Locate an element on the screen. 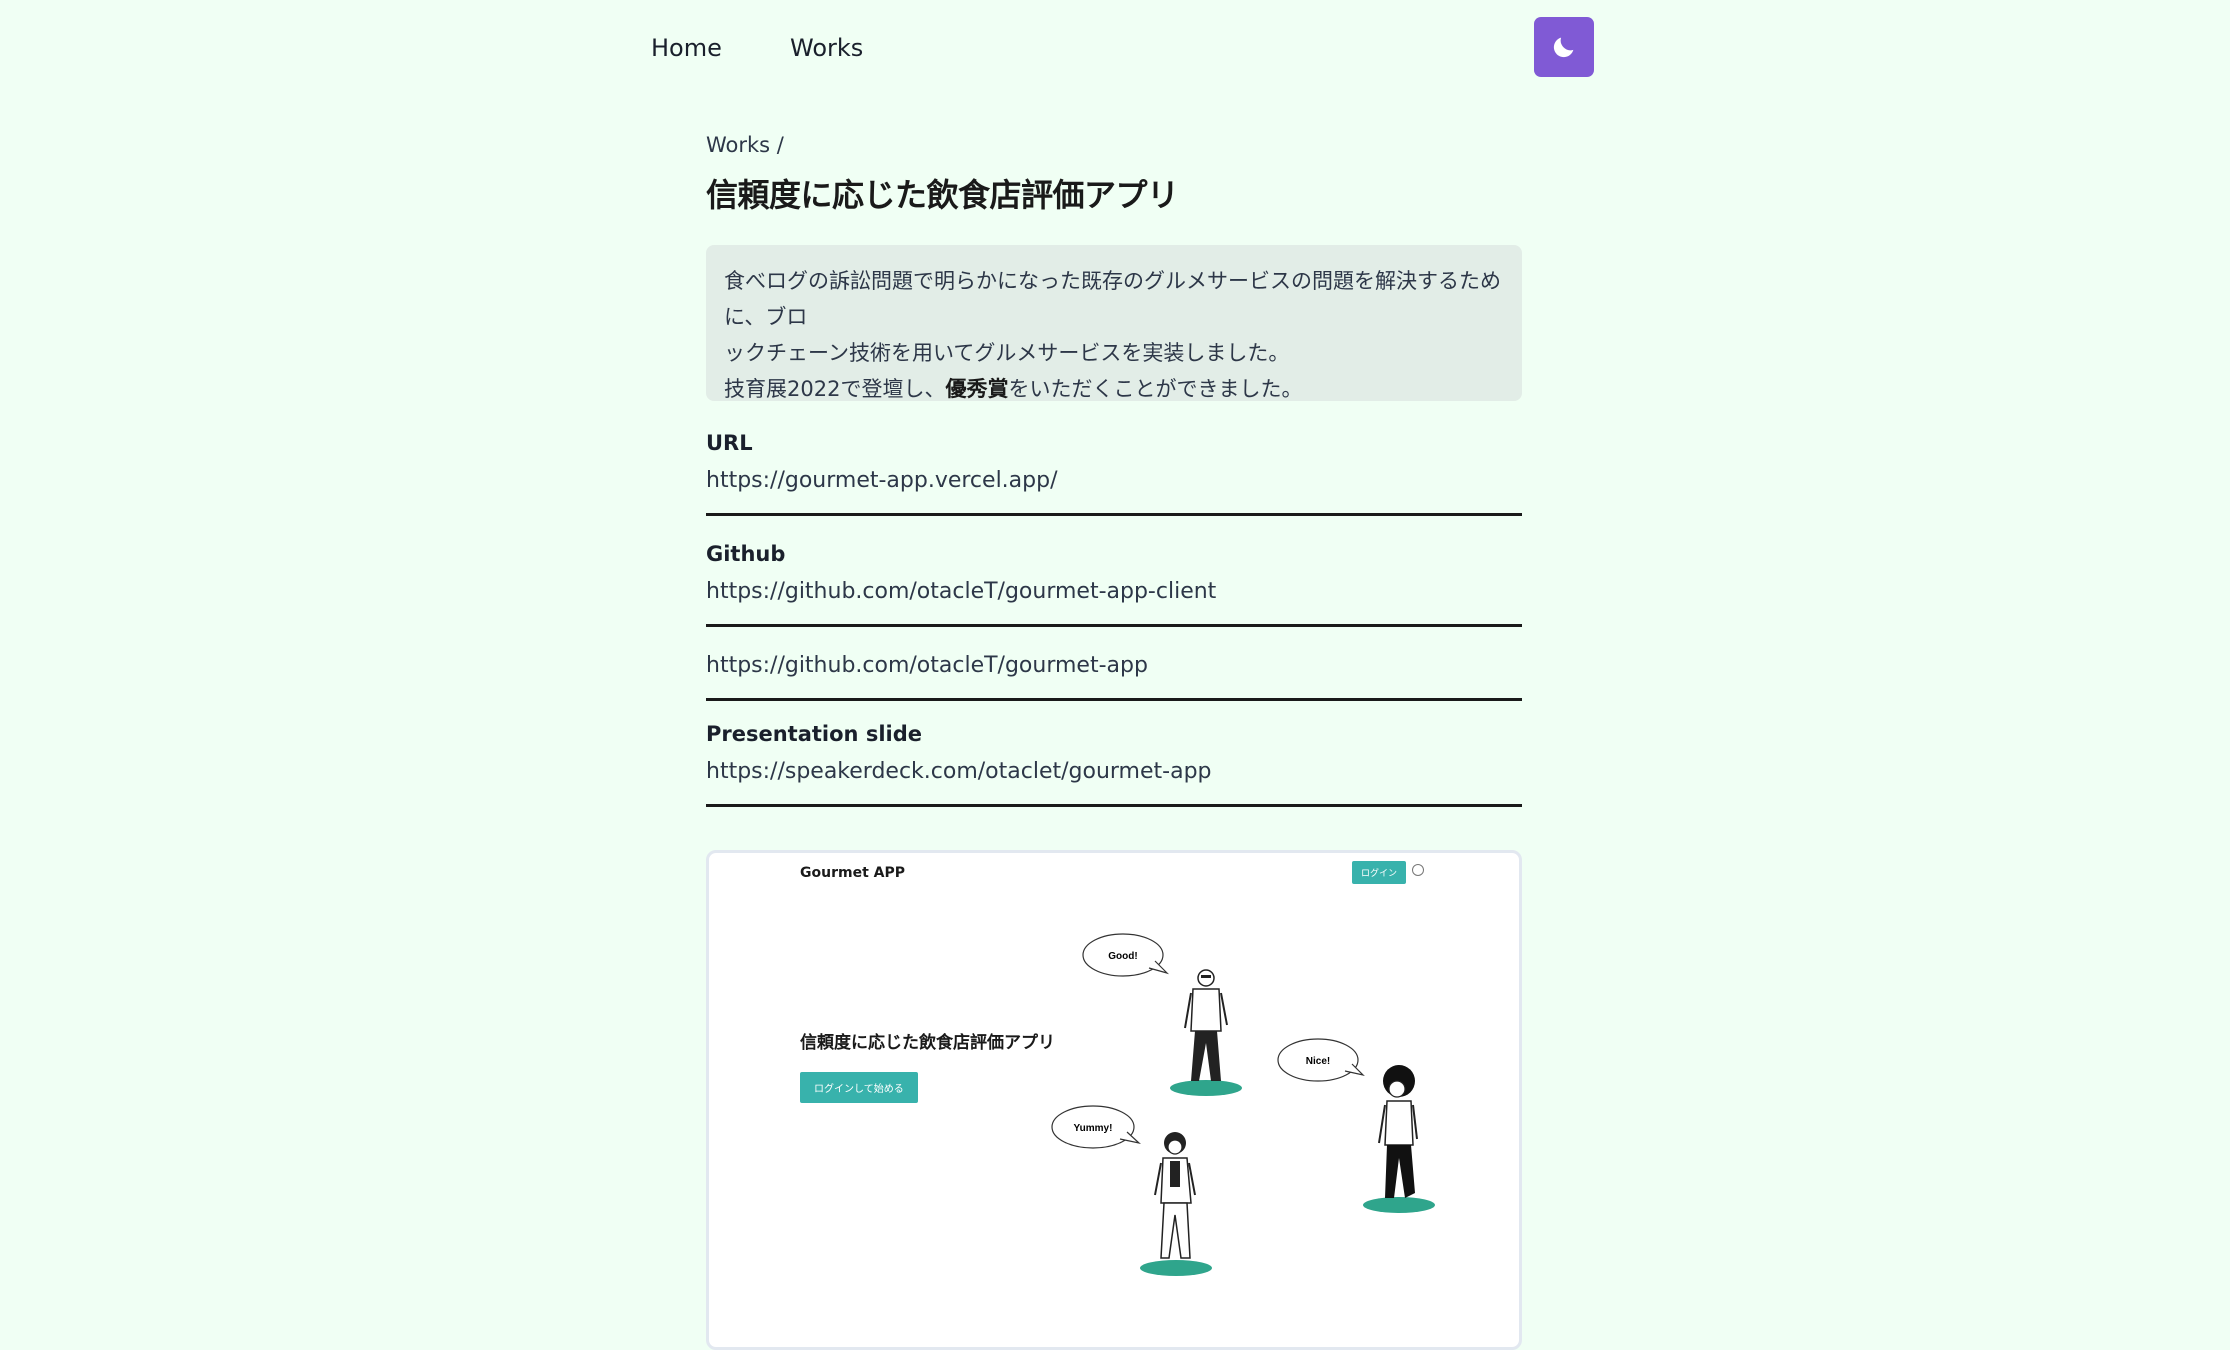 The width and height of the screenshot is (2230, 1350). github-section-2: https://github.com/otacleT/gourmet-app is located at coordinates (1114, 676).